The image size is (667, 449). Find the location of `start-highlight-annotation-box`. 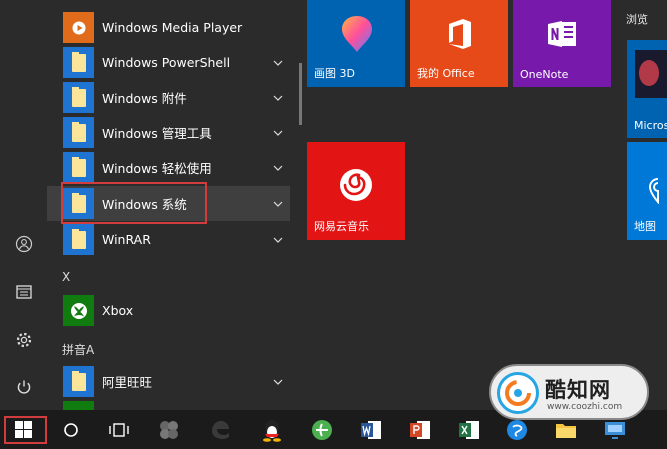

start-highlight-annotation-box is located at coordinates (25, 430).